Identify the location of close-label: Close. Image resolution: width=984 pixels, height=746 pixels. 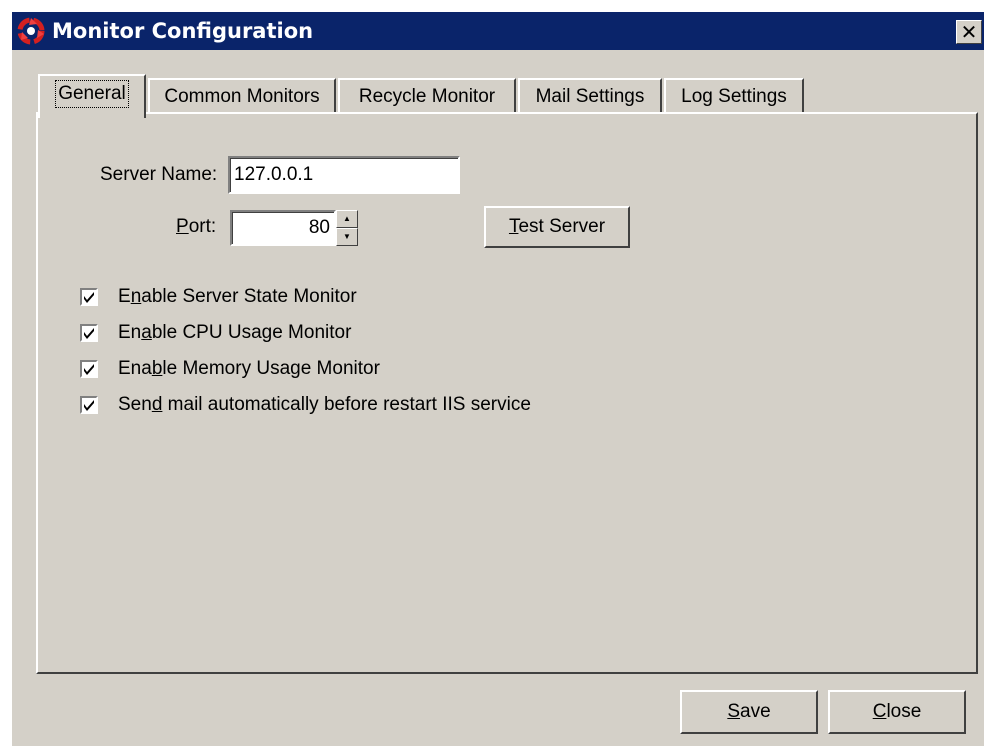
(897, 711).